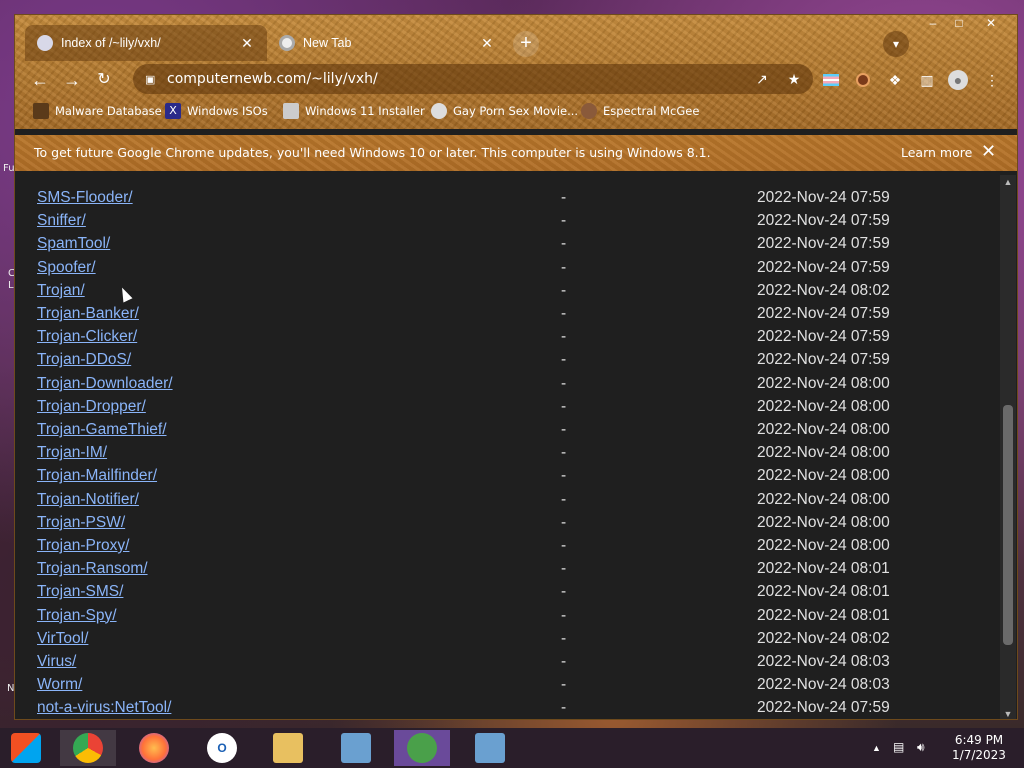 Image resolution: width=1024 pixels, height=768 pixels. Describe the element at coordinates (507, 291) in the screenshot. I see `table-row: Trojan/ - 2022-Nov-24 08:02` at that location.